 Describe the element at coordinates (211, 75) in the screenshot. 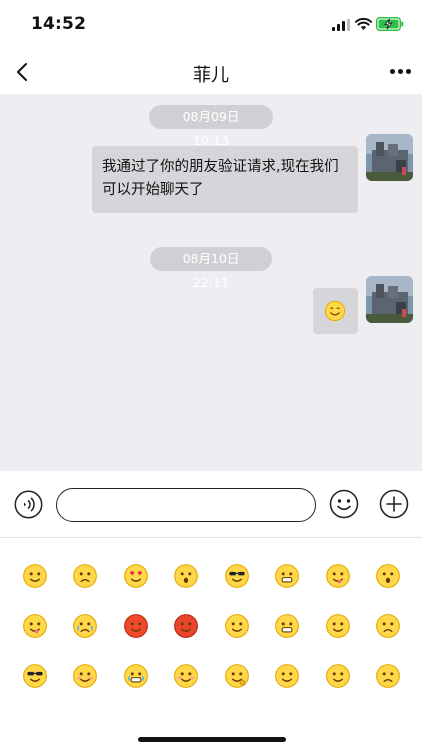

I see `chat-title: 菲儿` at that location.